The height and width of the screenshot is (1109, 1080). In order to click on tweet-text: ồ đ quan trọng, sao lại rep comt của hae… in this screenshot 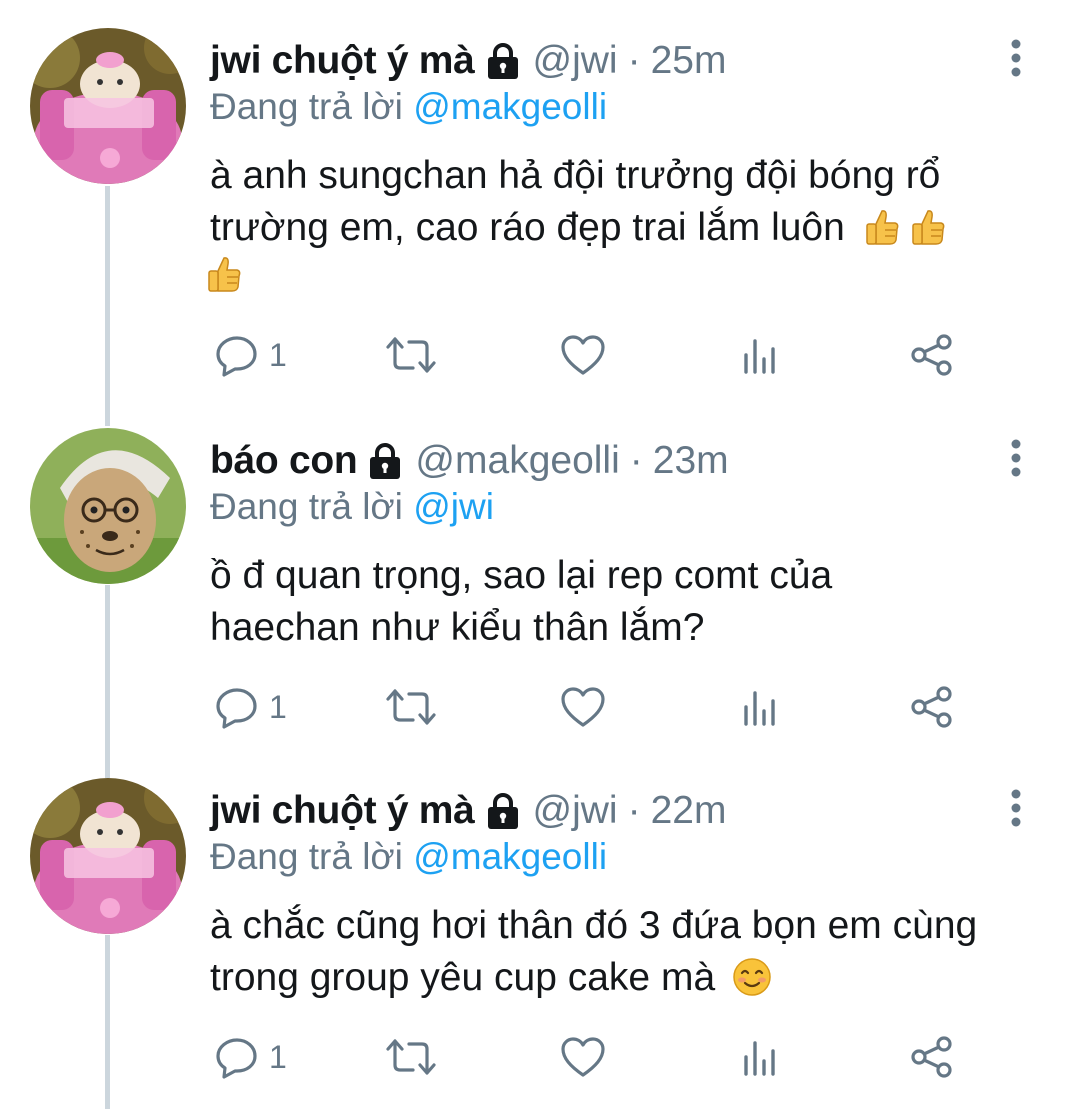, I will do `click(560, 602)`.